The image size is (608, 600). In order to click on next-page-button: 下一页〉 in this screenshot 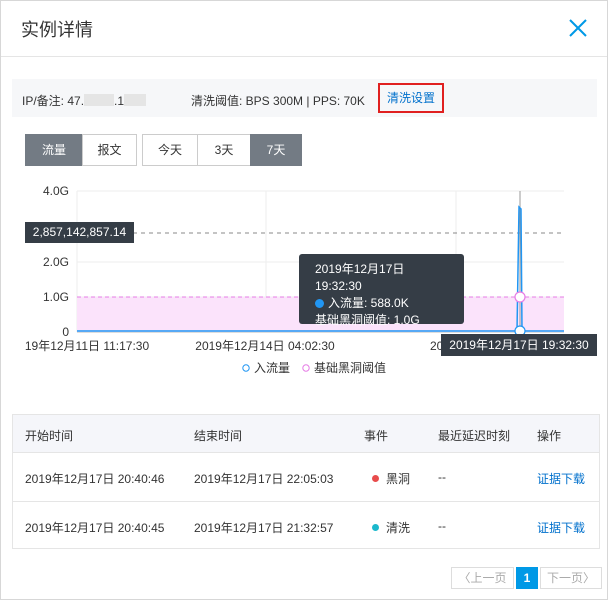, I will do `click(571, 578)`.